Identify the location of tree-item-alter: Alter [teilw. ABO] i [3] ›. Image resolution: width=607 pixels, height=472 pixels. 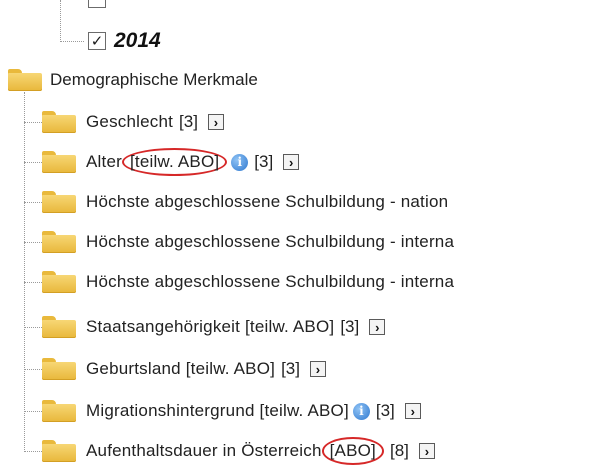
(171, 162).